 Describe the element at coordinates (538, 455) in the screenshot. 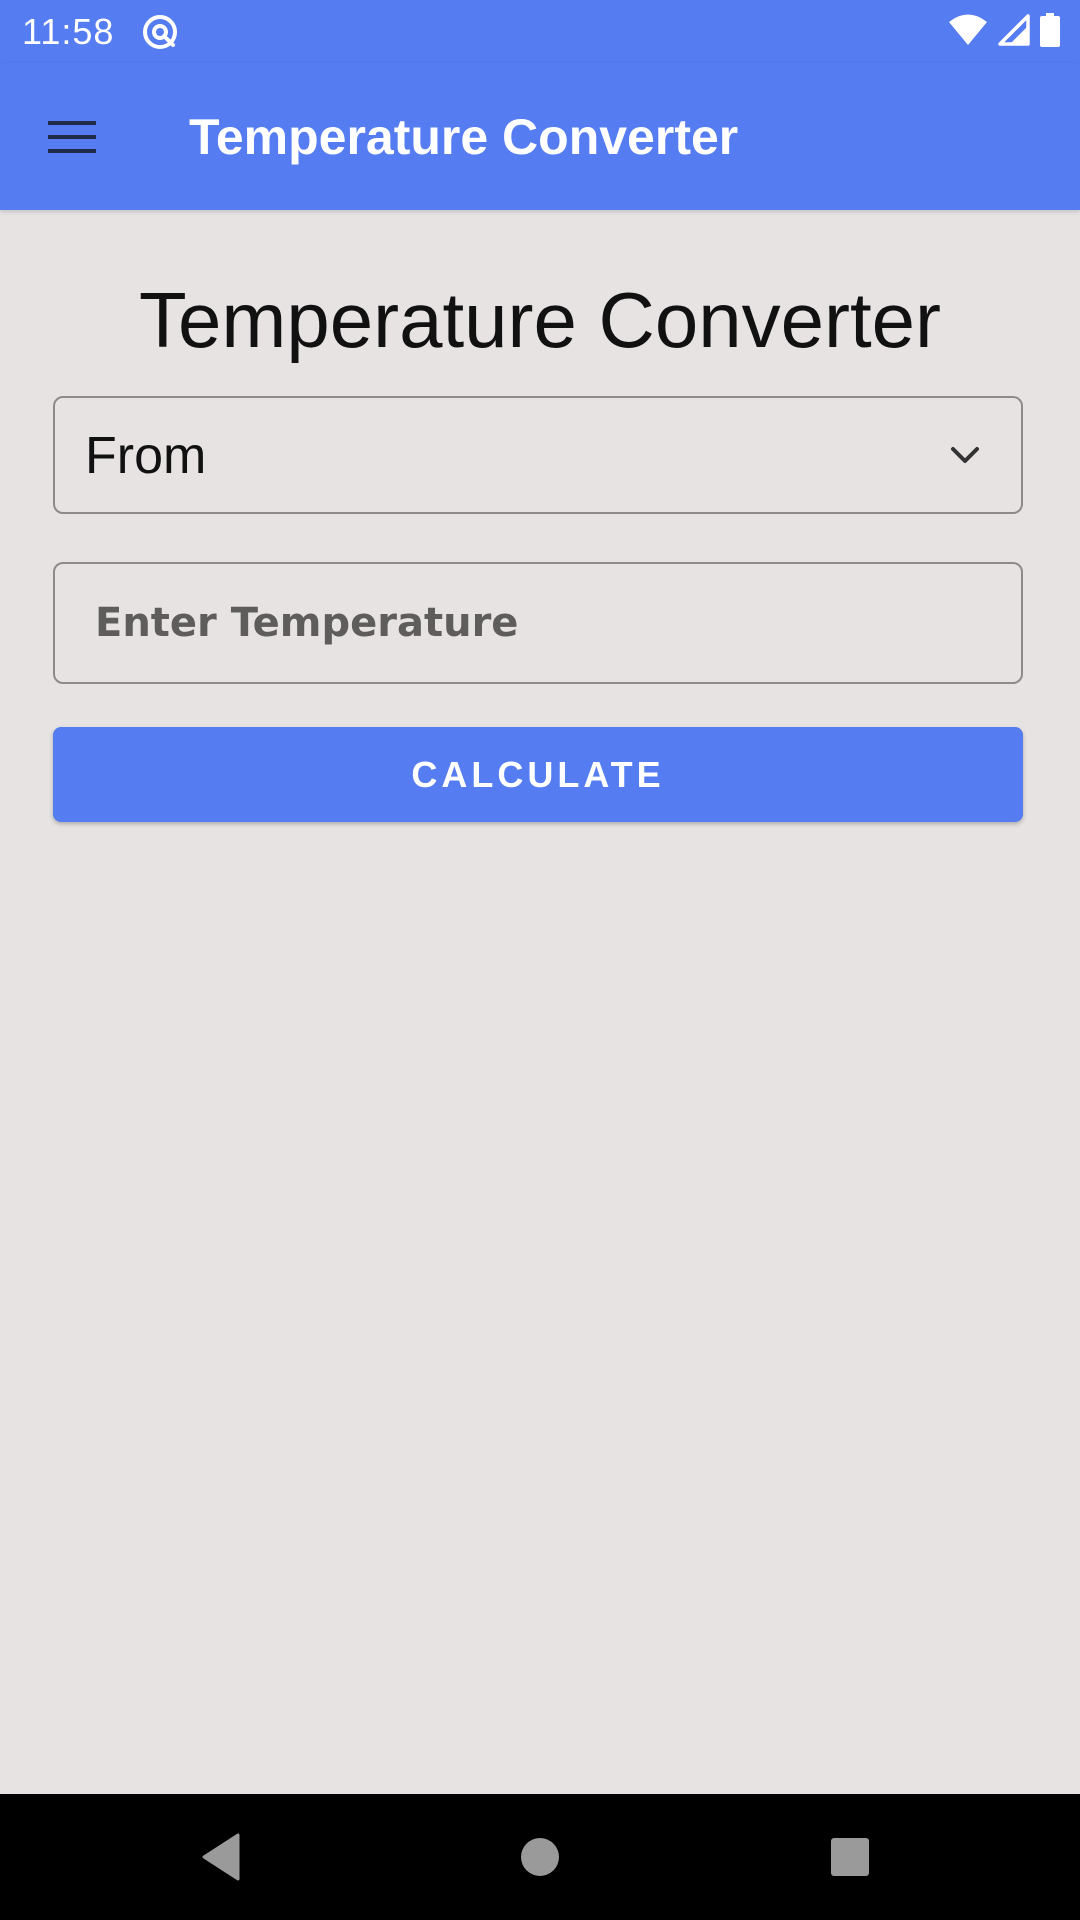

I see `from-unit-select: From` at that location.